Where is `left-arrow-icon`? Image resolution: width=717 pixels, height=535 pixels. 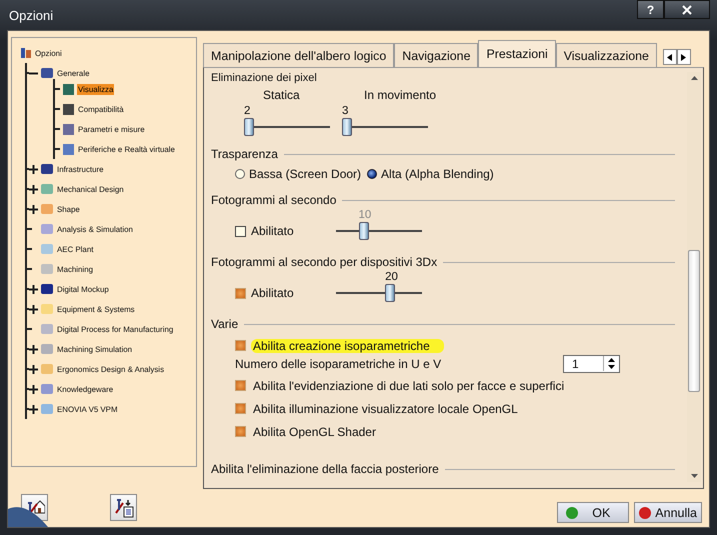 left-arrow-icon is located at coordinates (669, 57).